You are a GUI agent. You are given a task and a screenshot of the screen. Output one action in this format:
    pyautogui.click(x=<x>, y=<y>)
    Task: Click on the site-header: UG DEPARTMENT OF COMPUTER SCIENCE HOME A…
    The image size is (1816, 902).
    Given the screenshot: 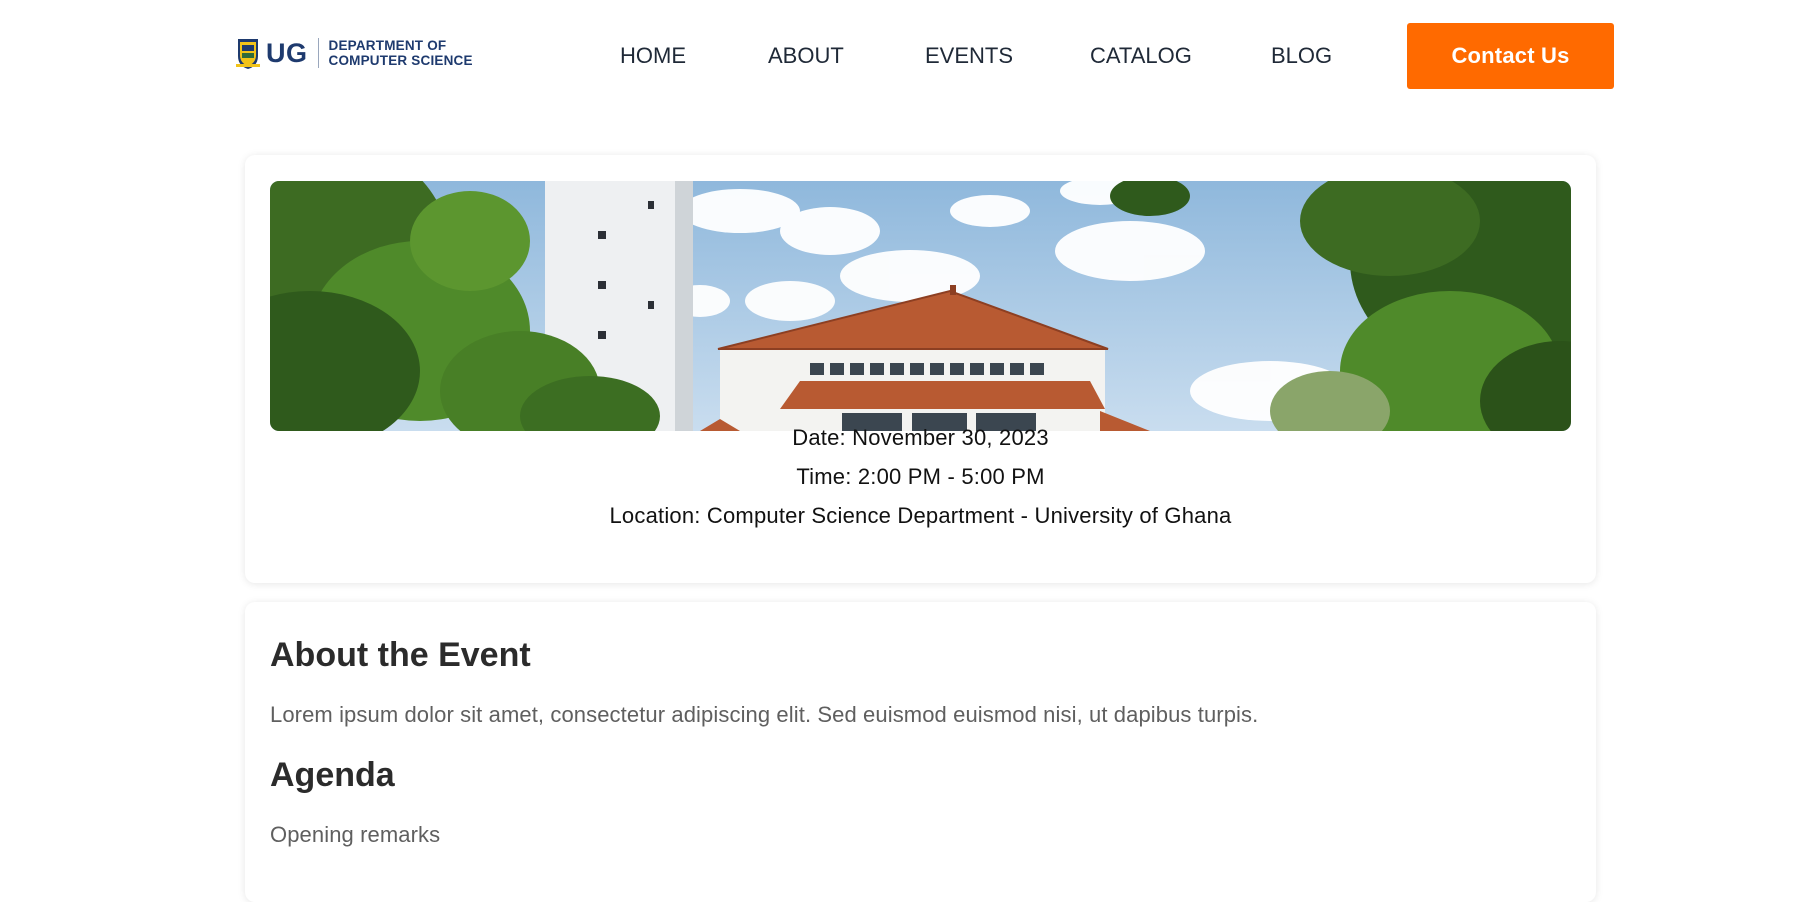 What is the action you would take?
    pyautogui.click(x=908, y=56)
    